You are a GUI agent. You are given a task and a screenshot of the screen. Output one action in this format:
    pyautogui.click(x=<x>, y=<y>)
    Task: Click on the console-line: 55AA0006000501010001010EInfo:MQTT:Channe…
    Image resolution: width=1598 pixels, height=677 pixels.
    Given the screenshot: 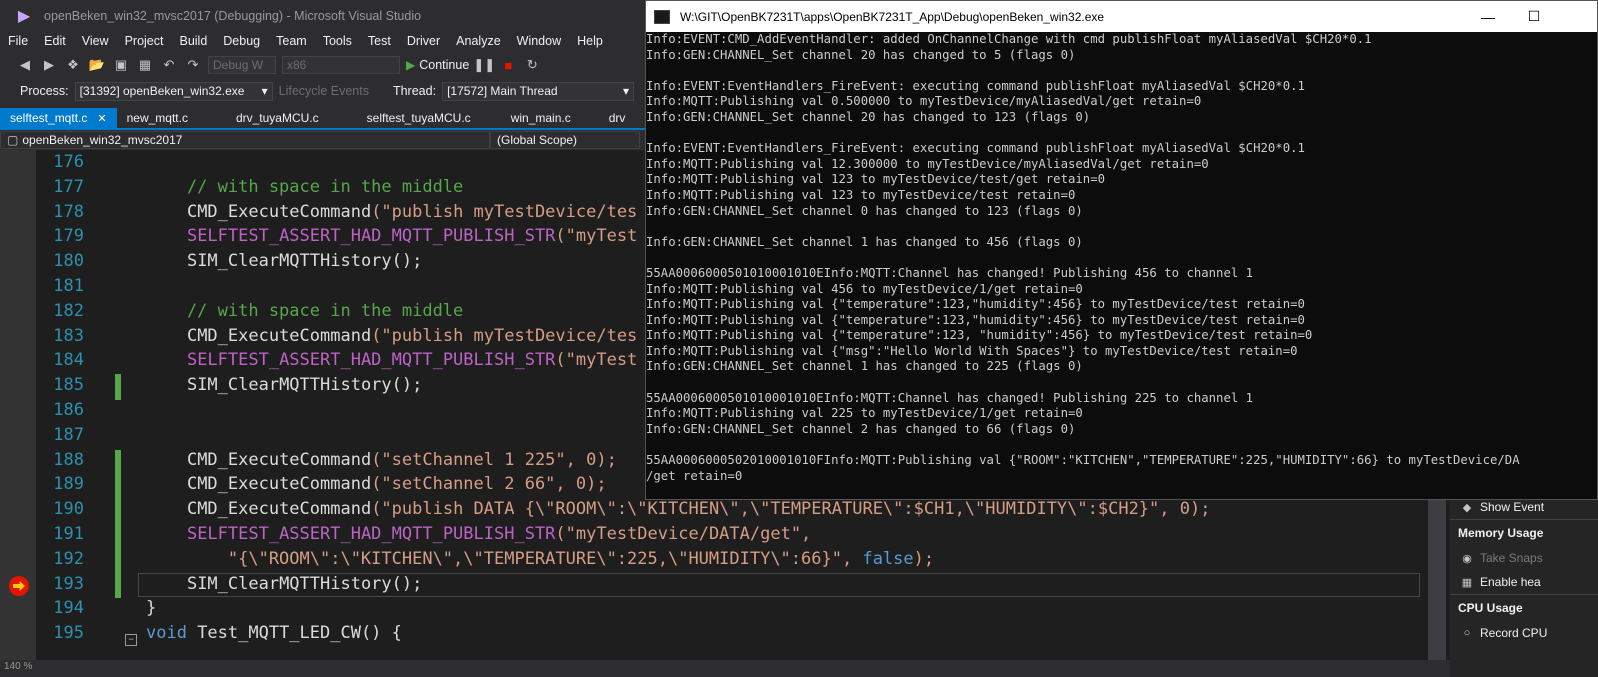 What is the action you would take?
    pyautogui.click(x=950, y=272)
    